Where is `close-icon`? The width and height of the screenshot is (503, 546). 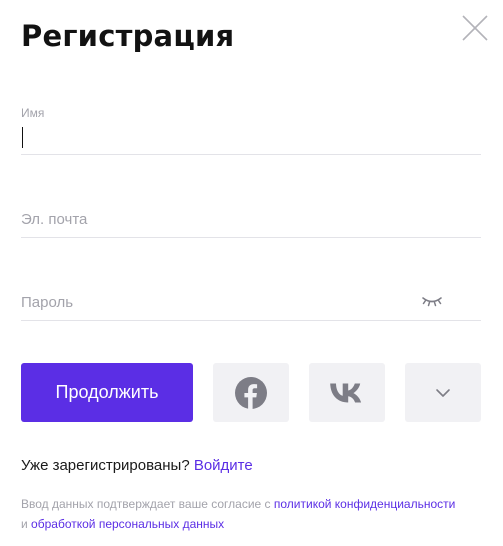
close-icon is located at coordinates (475, 28).